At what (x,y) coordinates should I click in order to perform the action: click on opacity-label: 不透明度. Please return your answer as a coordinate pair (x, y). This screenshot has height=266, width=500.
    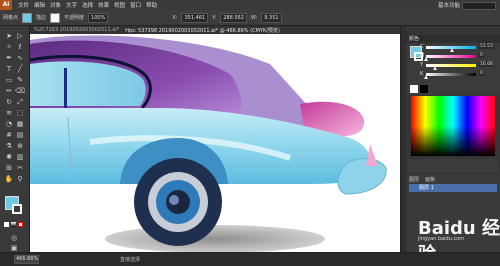
    Looking at the image, I should click on (74, 18).